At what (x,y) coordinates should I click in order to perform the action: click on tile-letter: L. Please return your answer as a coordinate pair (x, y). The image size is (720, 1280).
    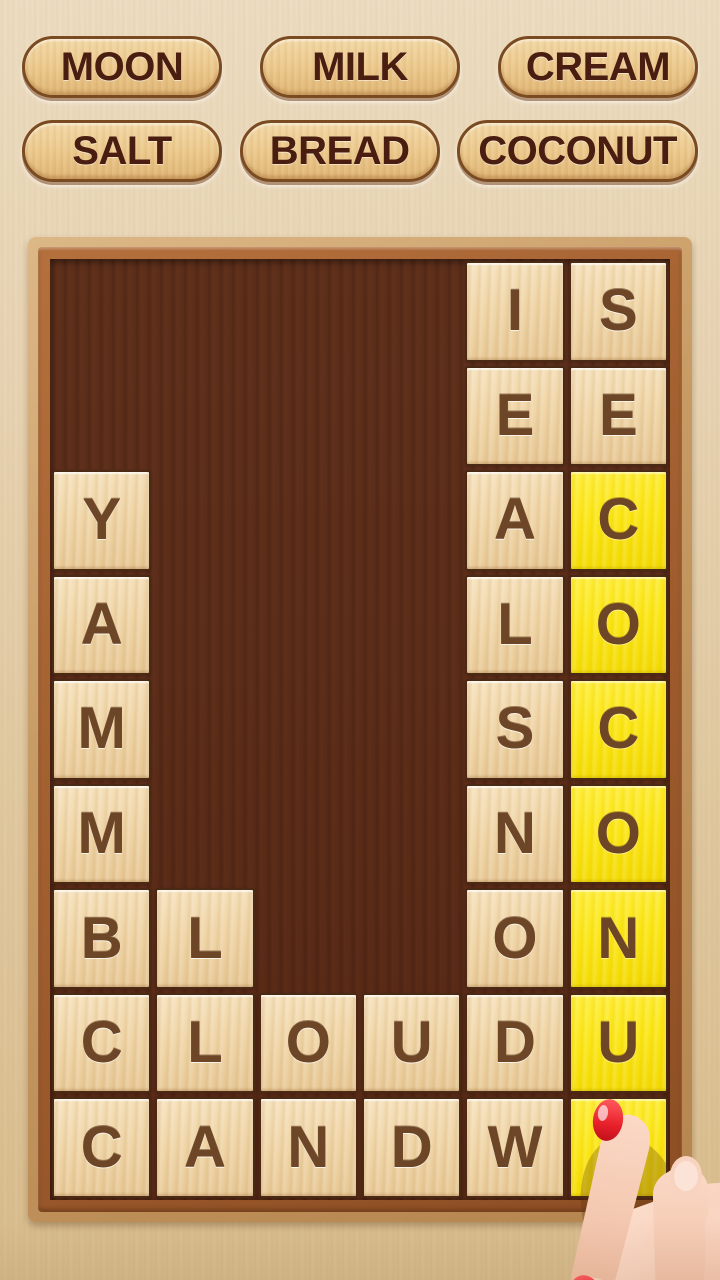
    Looking at the image, I should click on (205, 938).